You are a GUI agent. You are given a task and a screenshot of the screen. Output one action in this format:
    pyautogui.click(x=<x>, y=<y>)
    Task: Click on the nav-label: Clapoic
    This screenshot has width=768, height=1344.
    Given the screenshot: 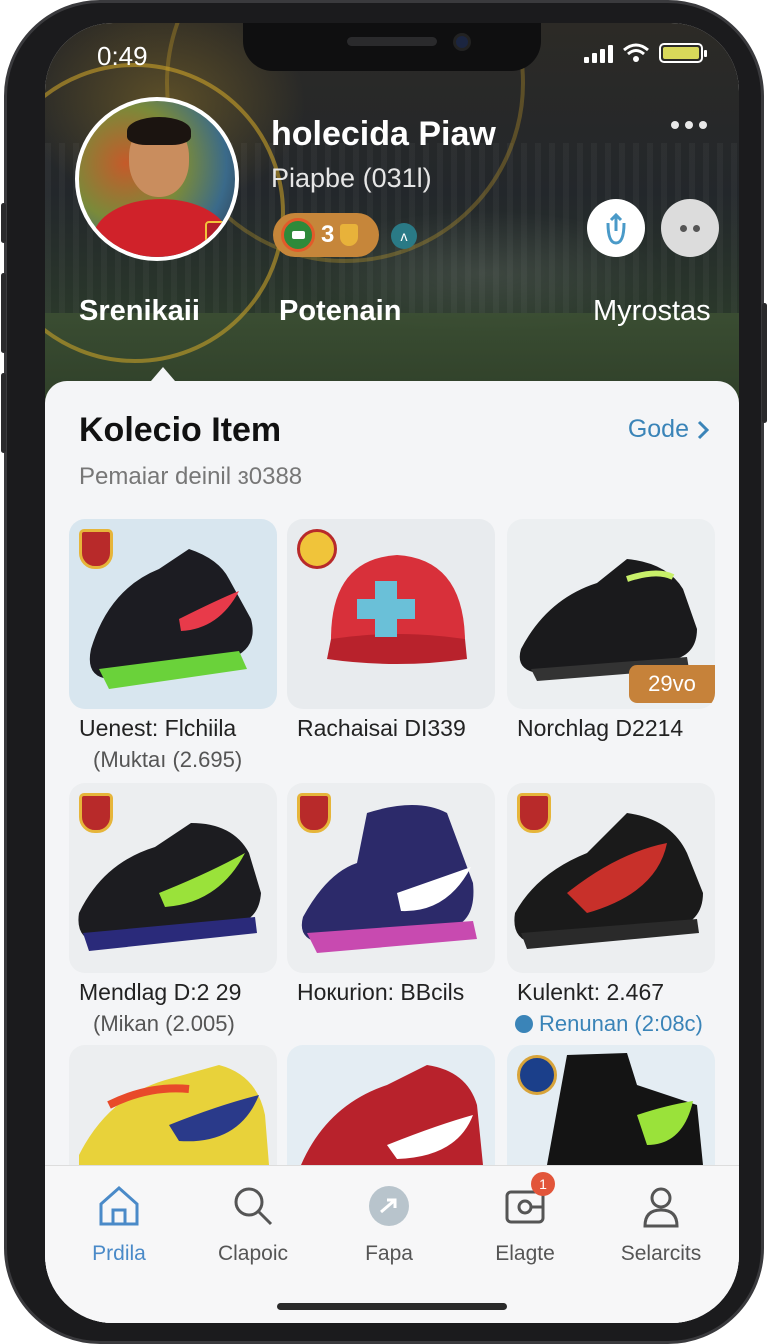 What is the action you would take?
    pyautogui.click(x=253, y=1253)
    